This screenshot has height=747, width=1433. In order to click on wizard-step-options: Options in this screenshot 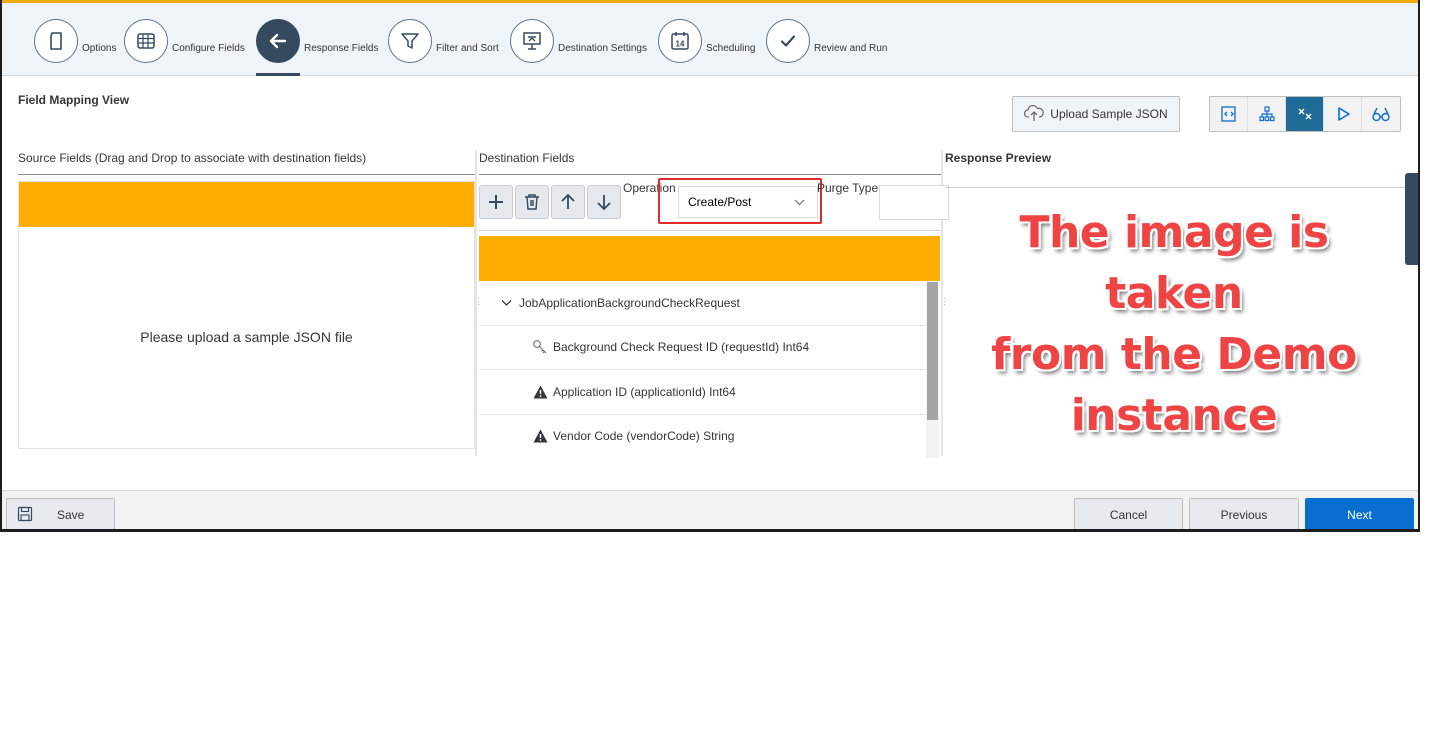, I will do `click(75, 41)`.